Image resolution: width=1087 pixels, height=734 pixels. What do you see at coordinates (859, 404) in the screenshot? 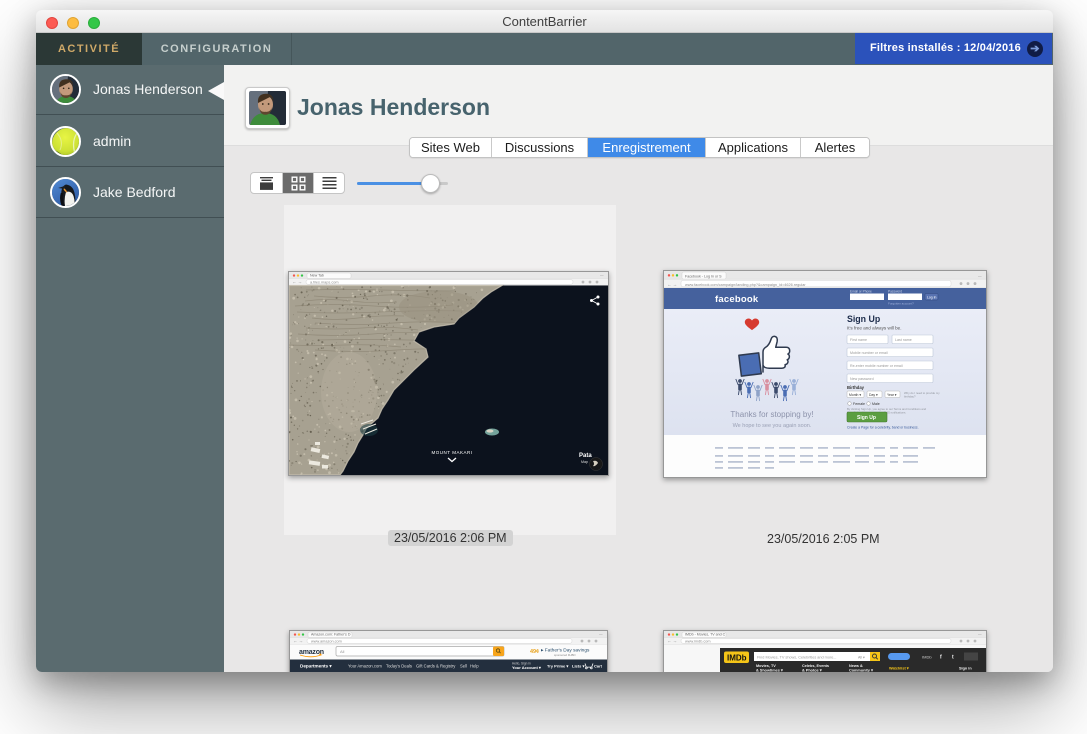
I see `svg-text: Female` at bounding box center [859, 404].